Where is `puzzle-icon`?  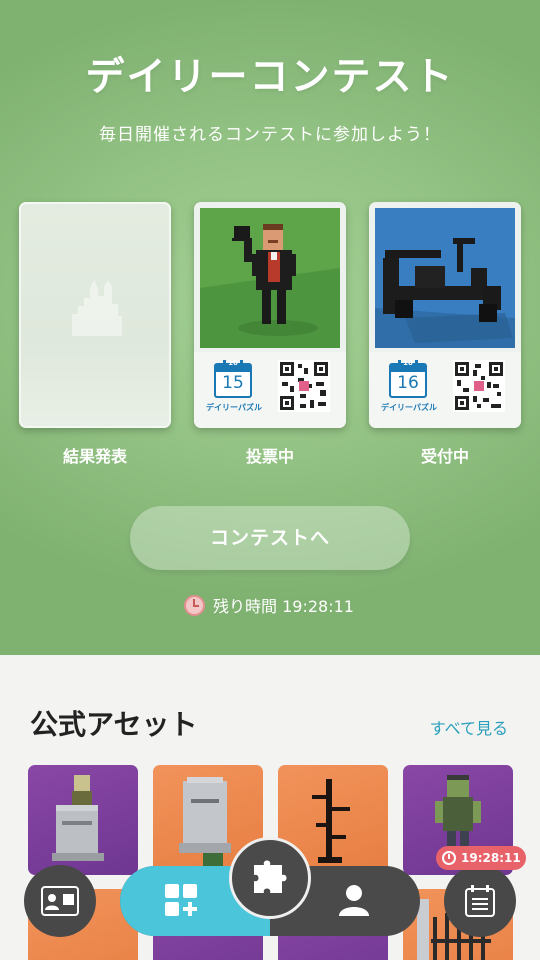
puzzle-icon is located at coordinates (270, 876).